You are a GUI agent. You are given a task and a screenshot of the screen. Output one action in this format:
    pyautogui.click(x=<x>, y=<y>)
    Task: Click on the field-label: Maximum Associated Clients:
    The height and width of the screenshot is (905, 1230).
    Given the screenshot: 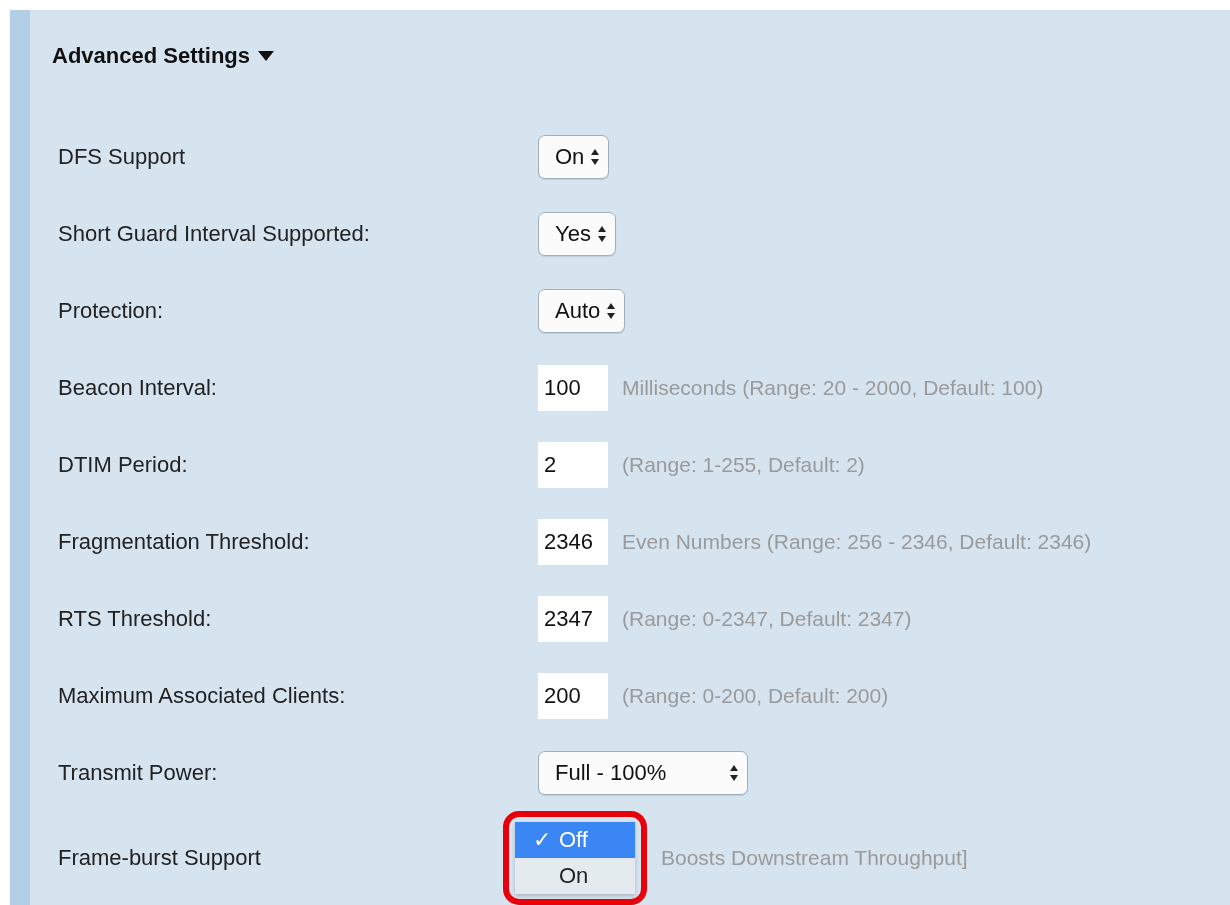 What is the action you would take?
    pyautogui.click(x=202, y=695)
    